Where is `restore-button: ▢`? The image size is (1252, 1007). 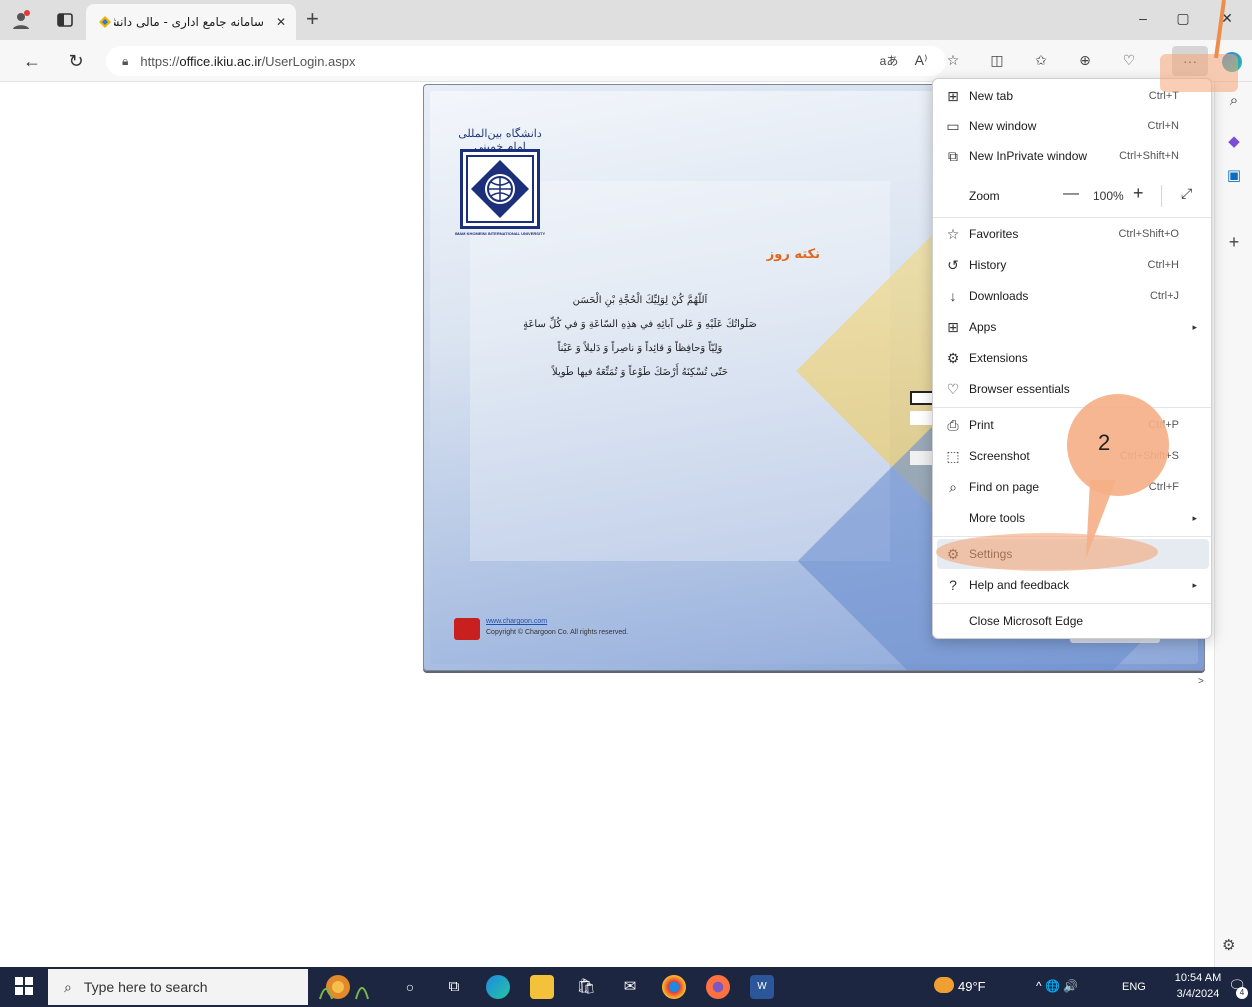
restore-button: ▢ is located at coordinates (1183, 18).